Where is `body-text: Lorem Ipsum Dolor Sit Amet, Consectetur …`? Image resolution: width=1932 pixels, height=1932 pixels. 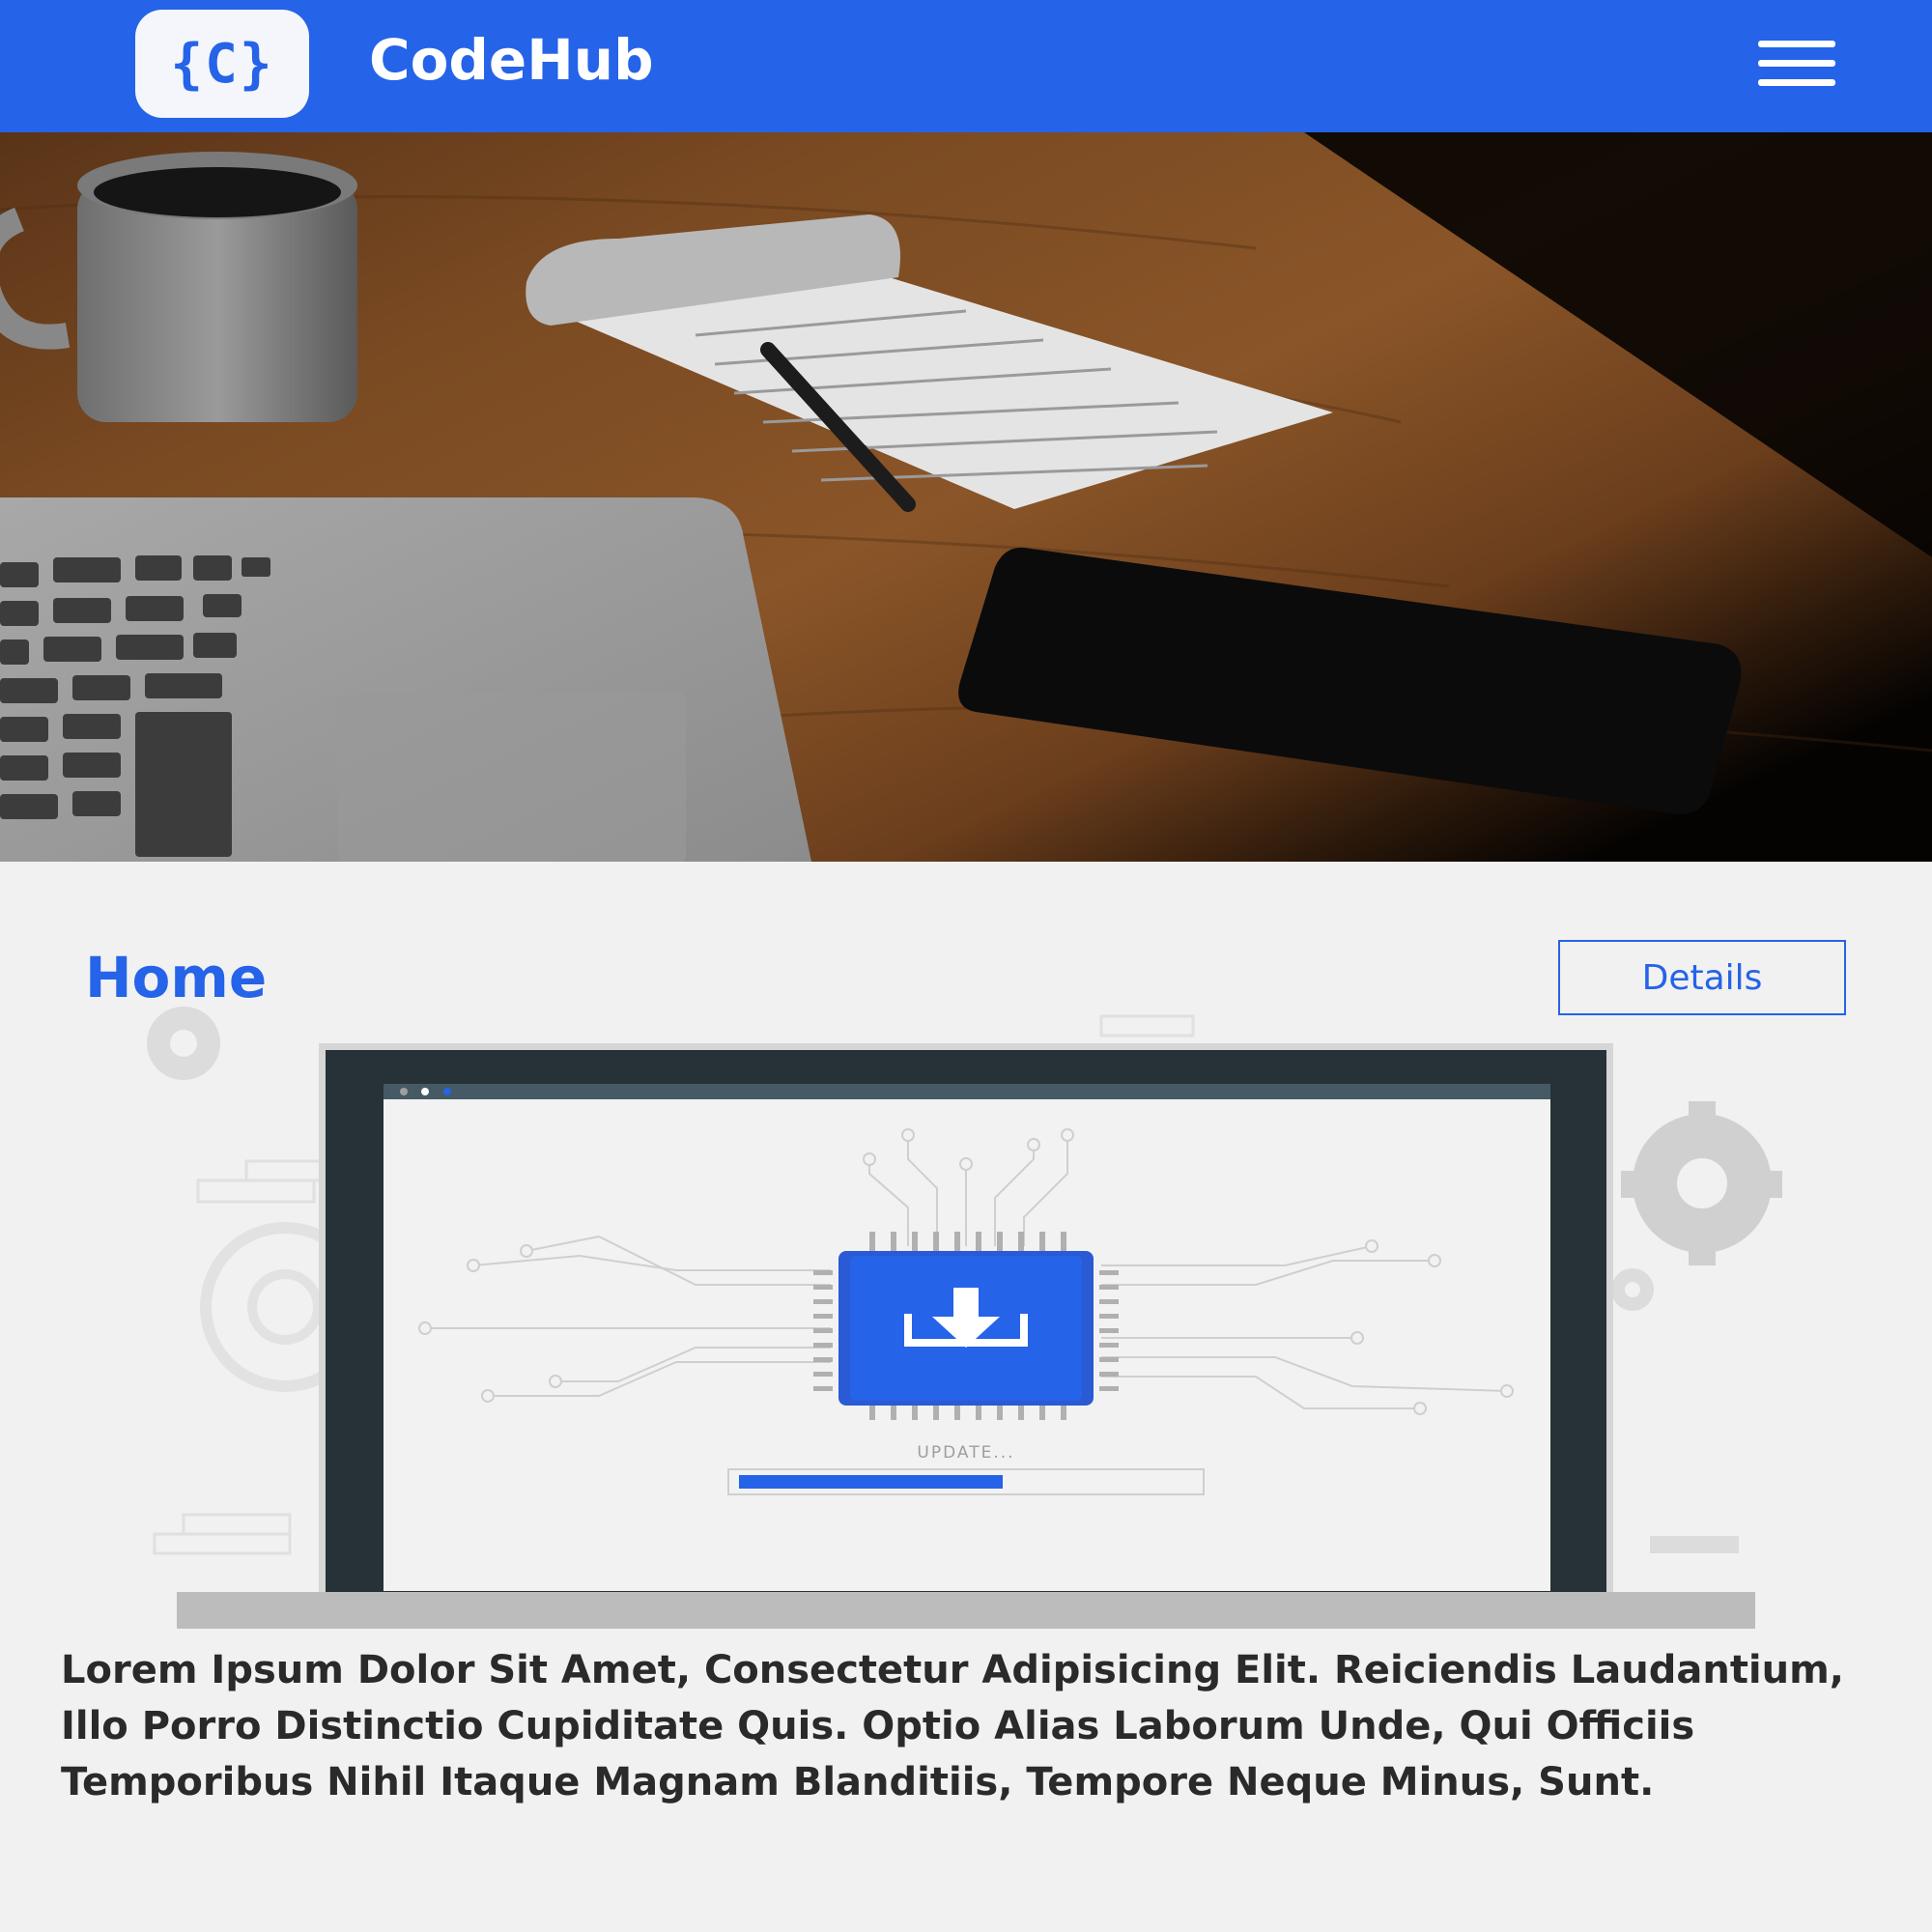
body-text: Lorem Ipsum Dolor Sit Amet, Consectetur … is located at coordinates (952, 1726).